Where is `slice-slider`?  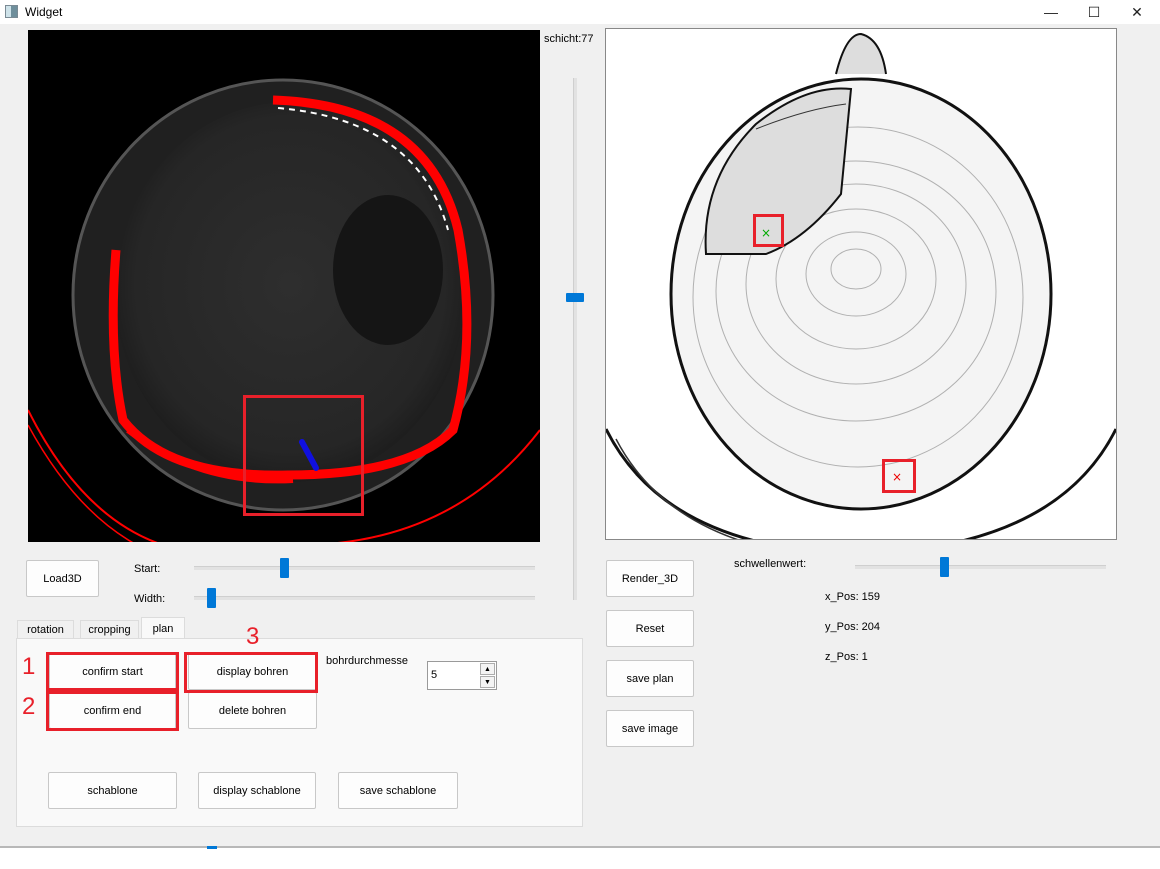
slice-slider is located at coordinates (575, 339).